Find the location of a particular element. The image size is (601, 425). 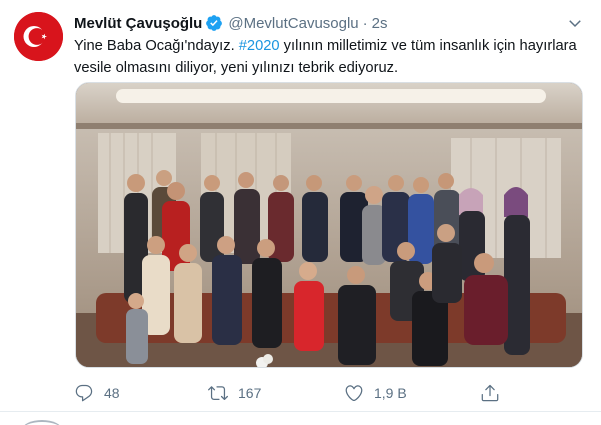

tweet-text-part1: Yine Baba Ocağı'ndayız. is located at coordinates (156, 46).